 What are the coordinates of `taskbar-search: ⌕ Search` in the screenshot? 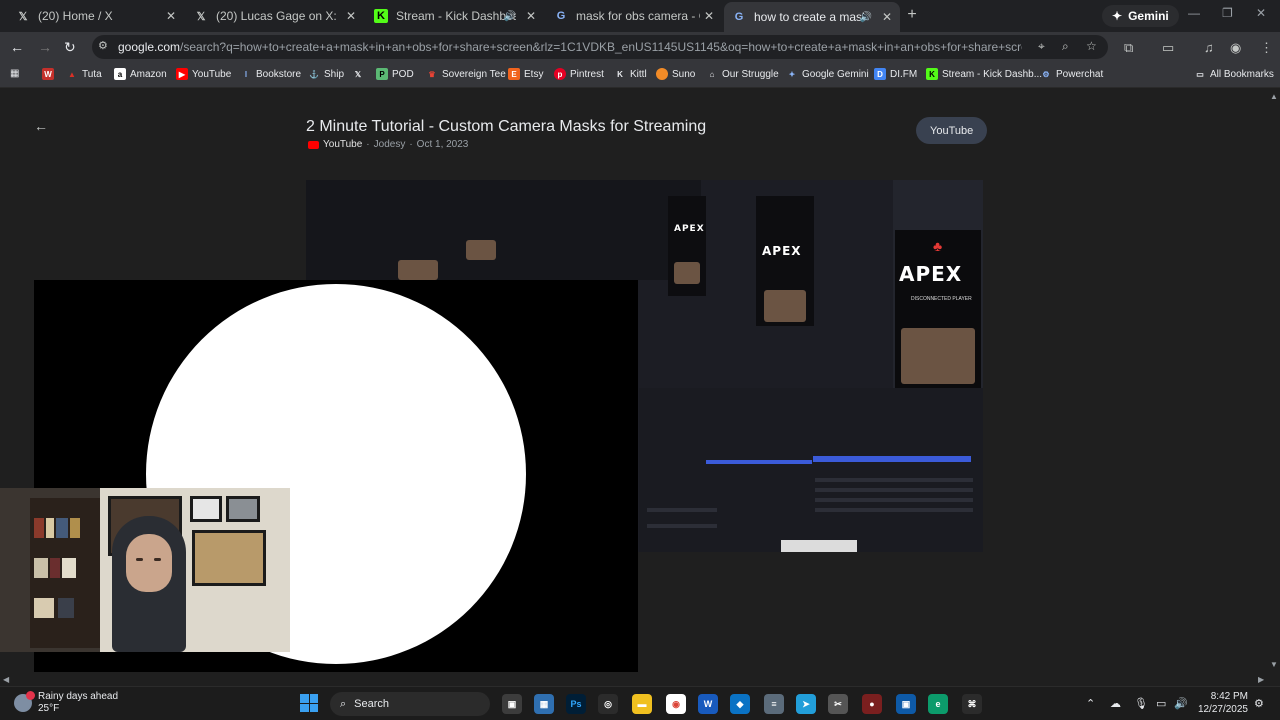 It's located at (410, 704).